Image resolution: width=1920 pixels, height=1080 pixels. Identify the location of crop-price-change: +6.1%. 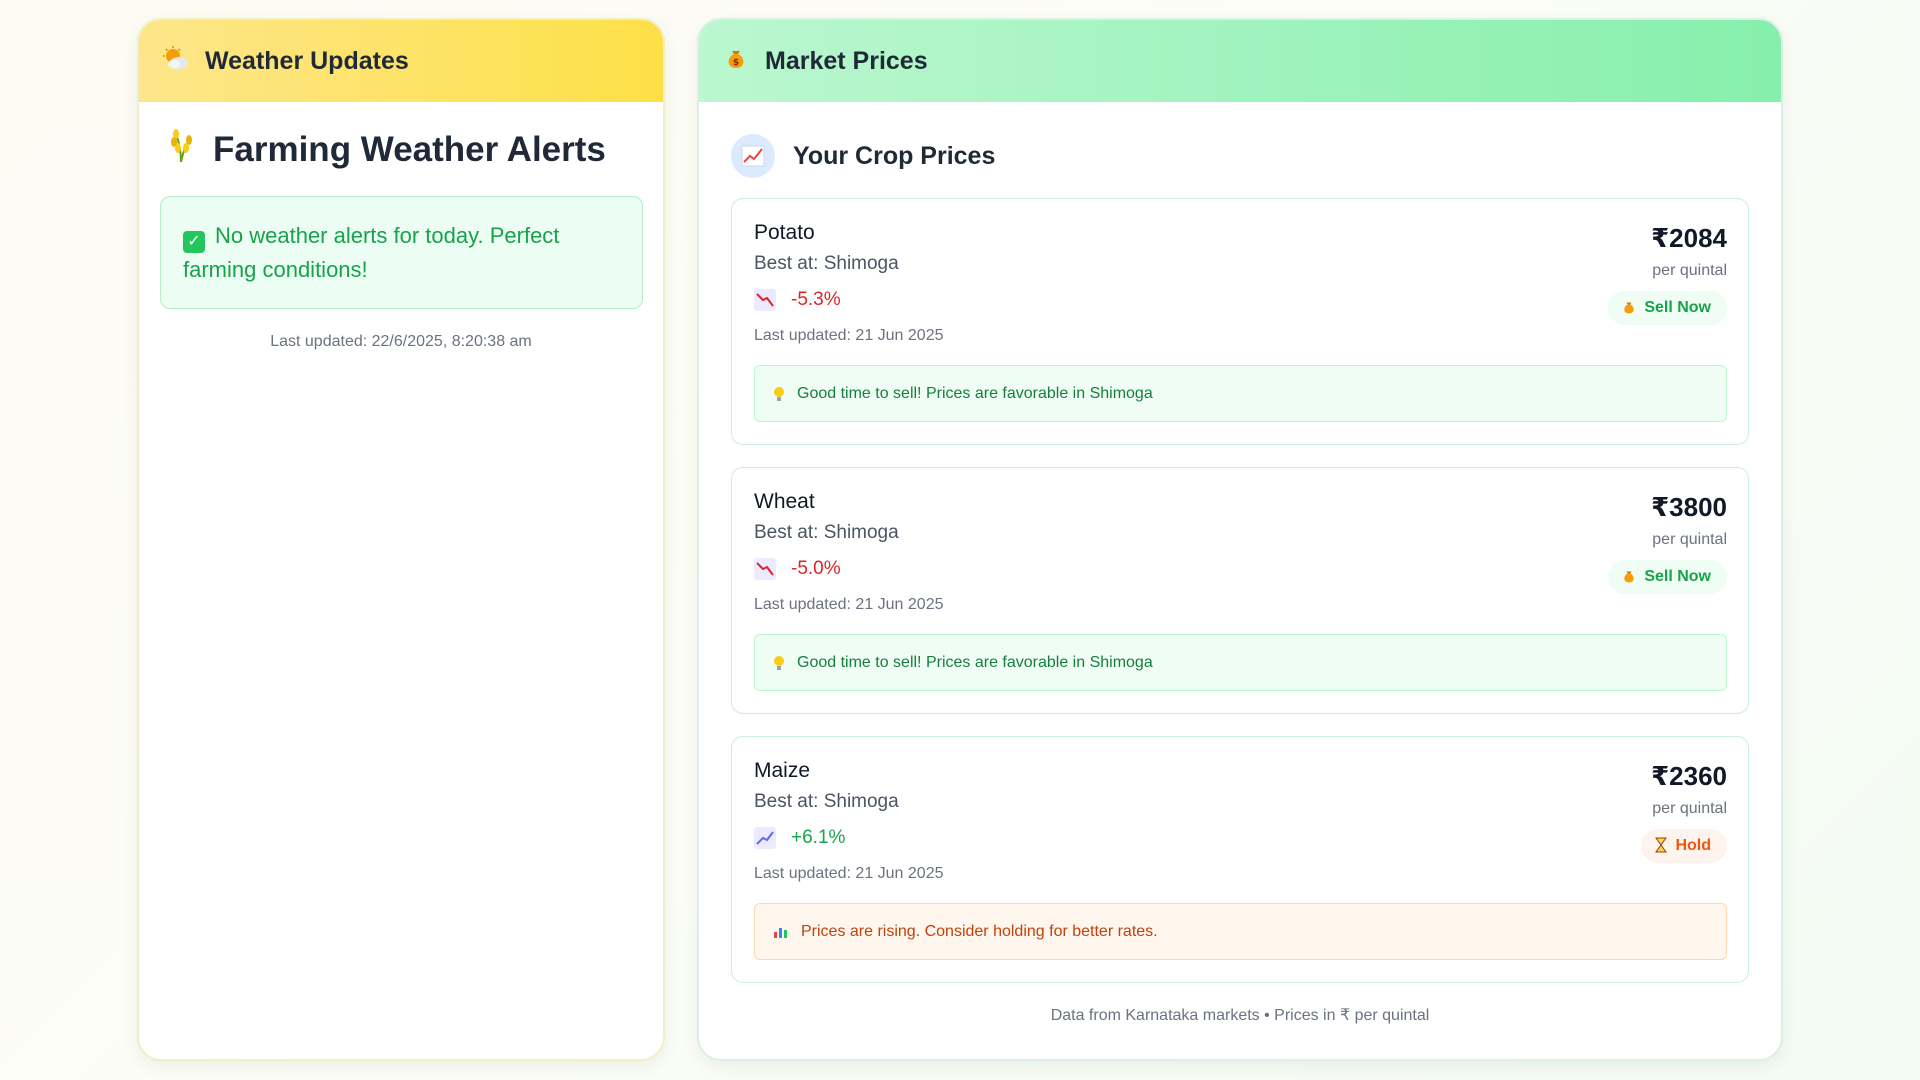
(1240, 838).